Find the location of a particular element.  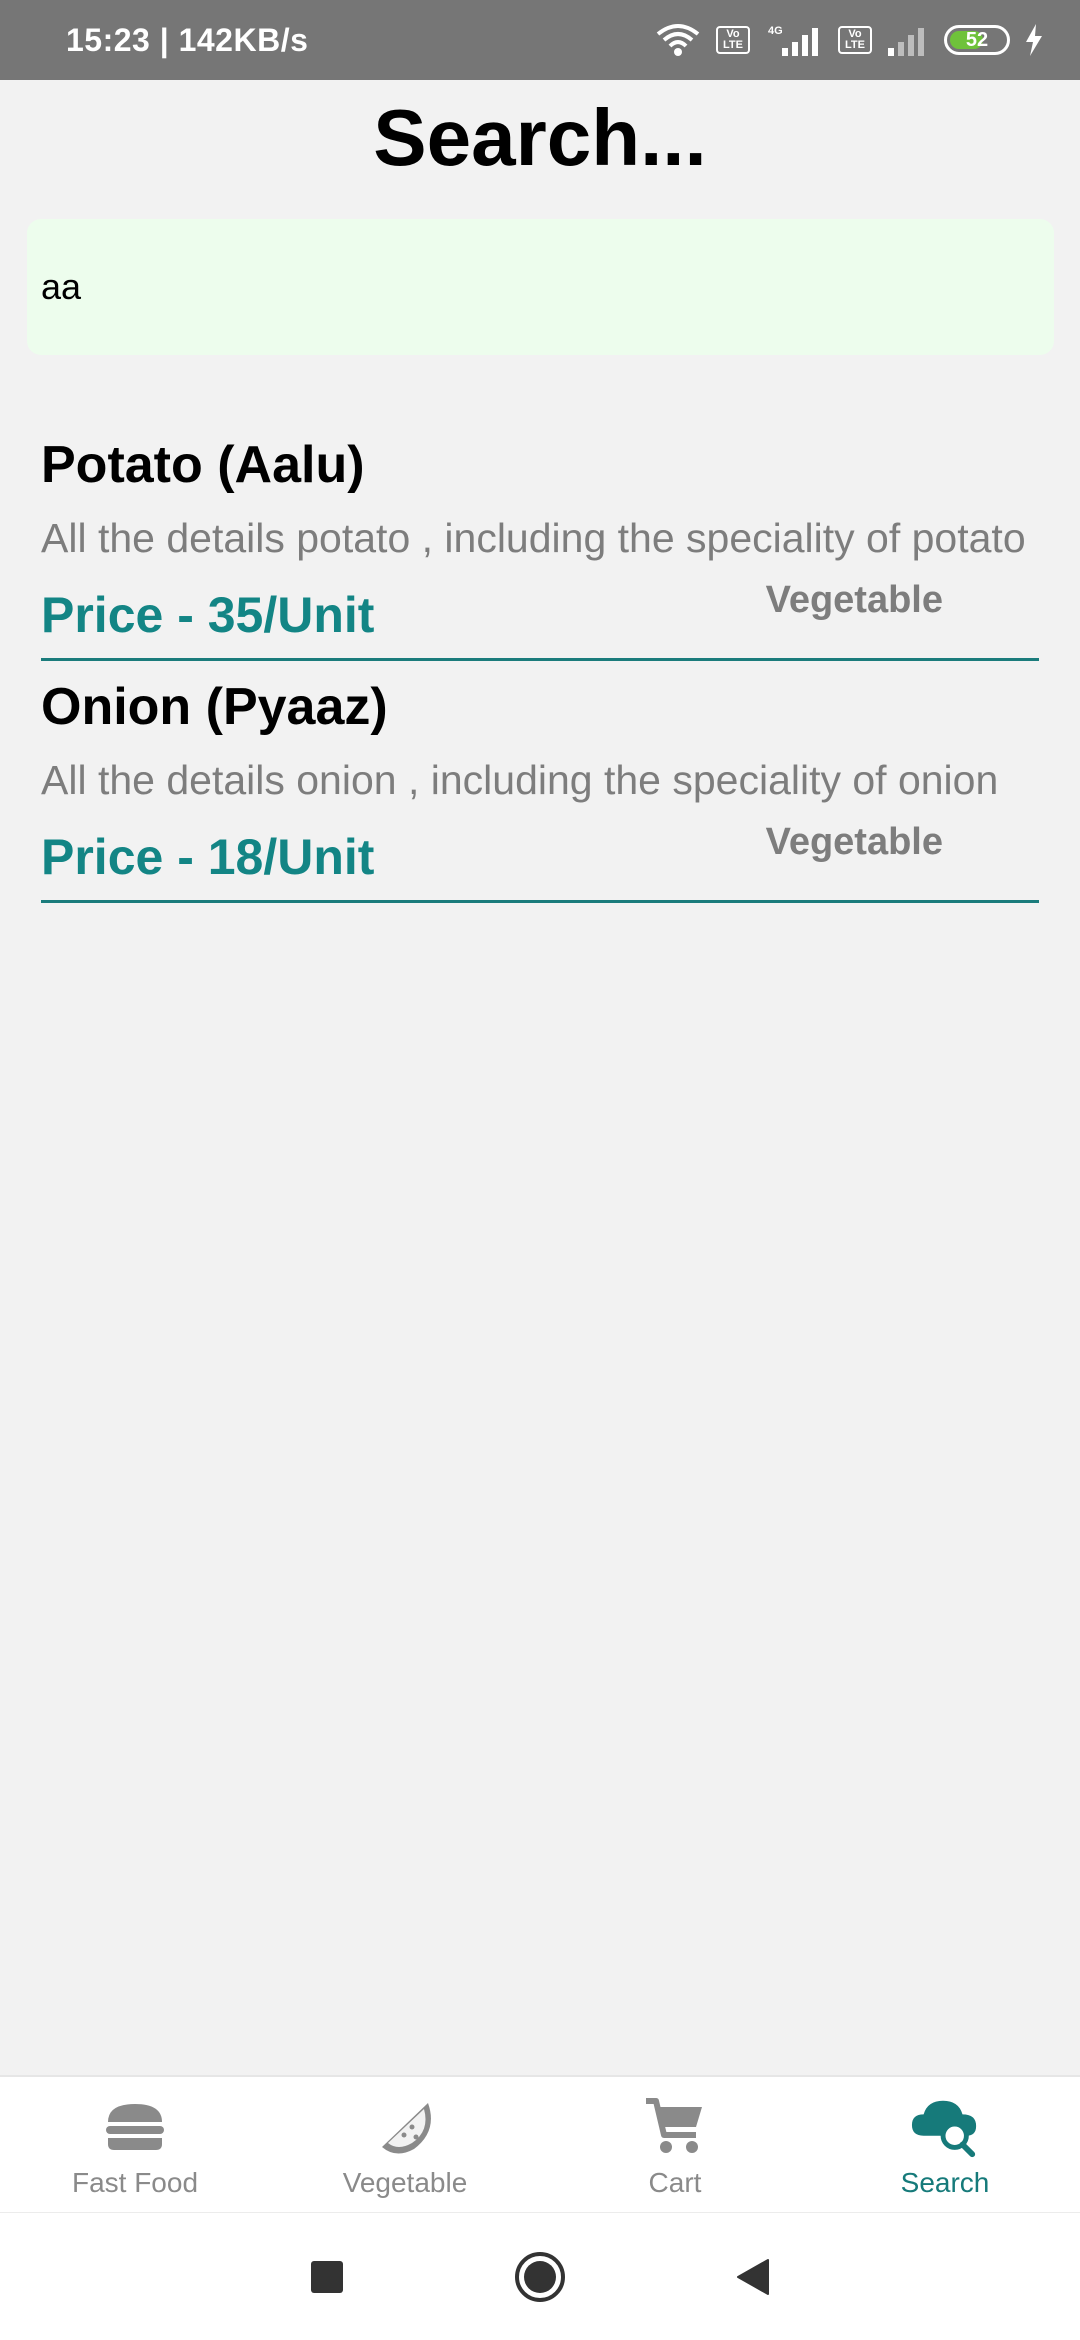

cart-icon is located at coordinates (675, 2127).